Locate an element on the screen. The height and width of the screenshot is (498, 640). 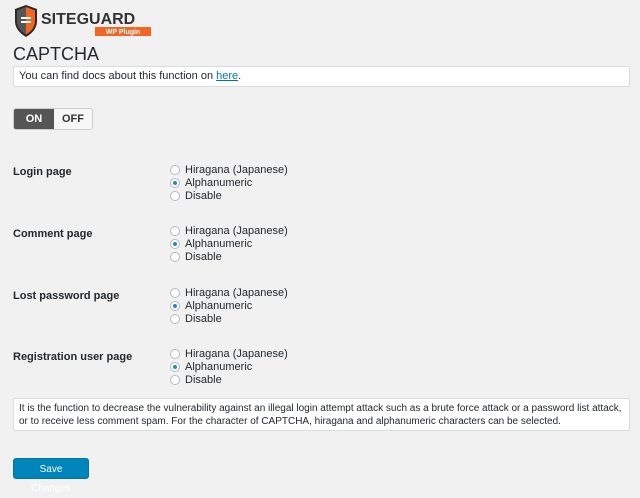
notice-prefix: You can find docs about this function on is located at coordinates (118, 76).